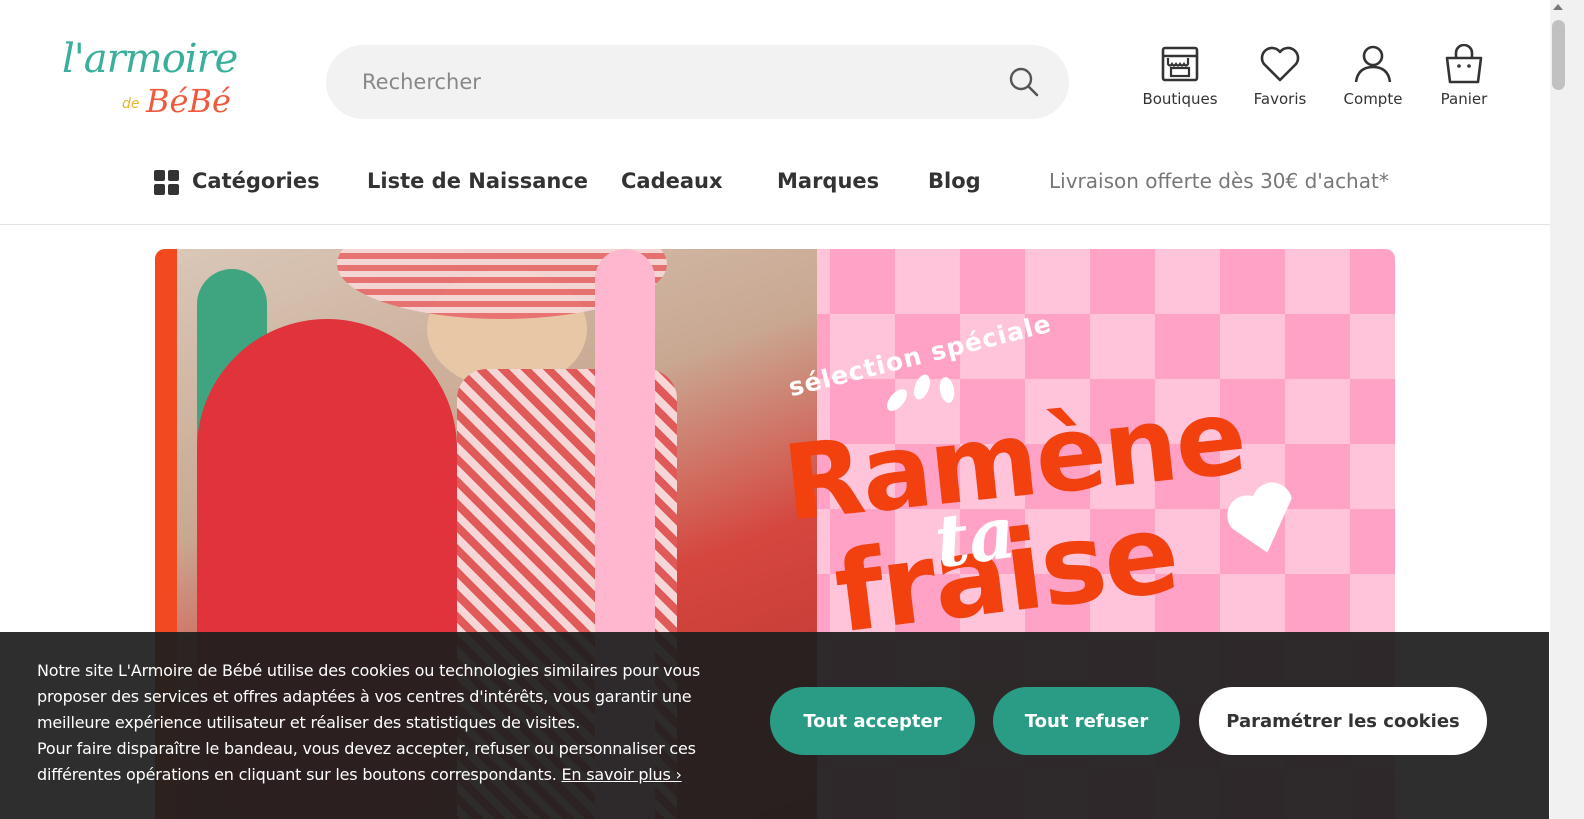  I want to click on compte-button: Compte, so click(1373, 79).